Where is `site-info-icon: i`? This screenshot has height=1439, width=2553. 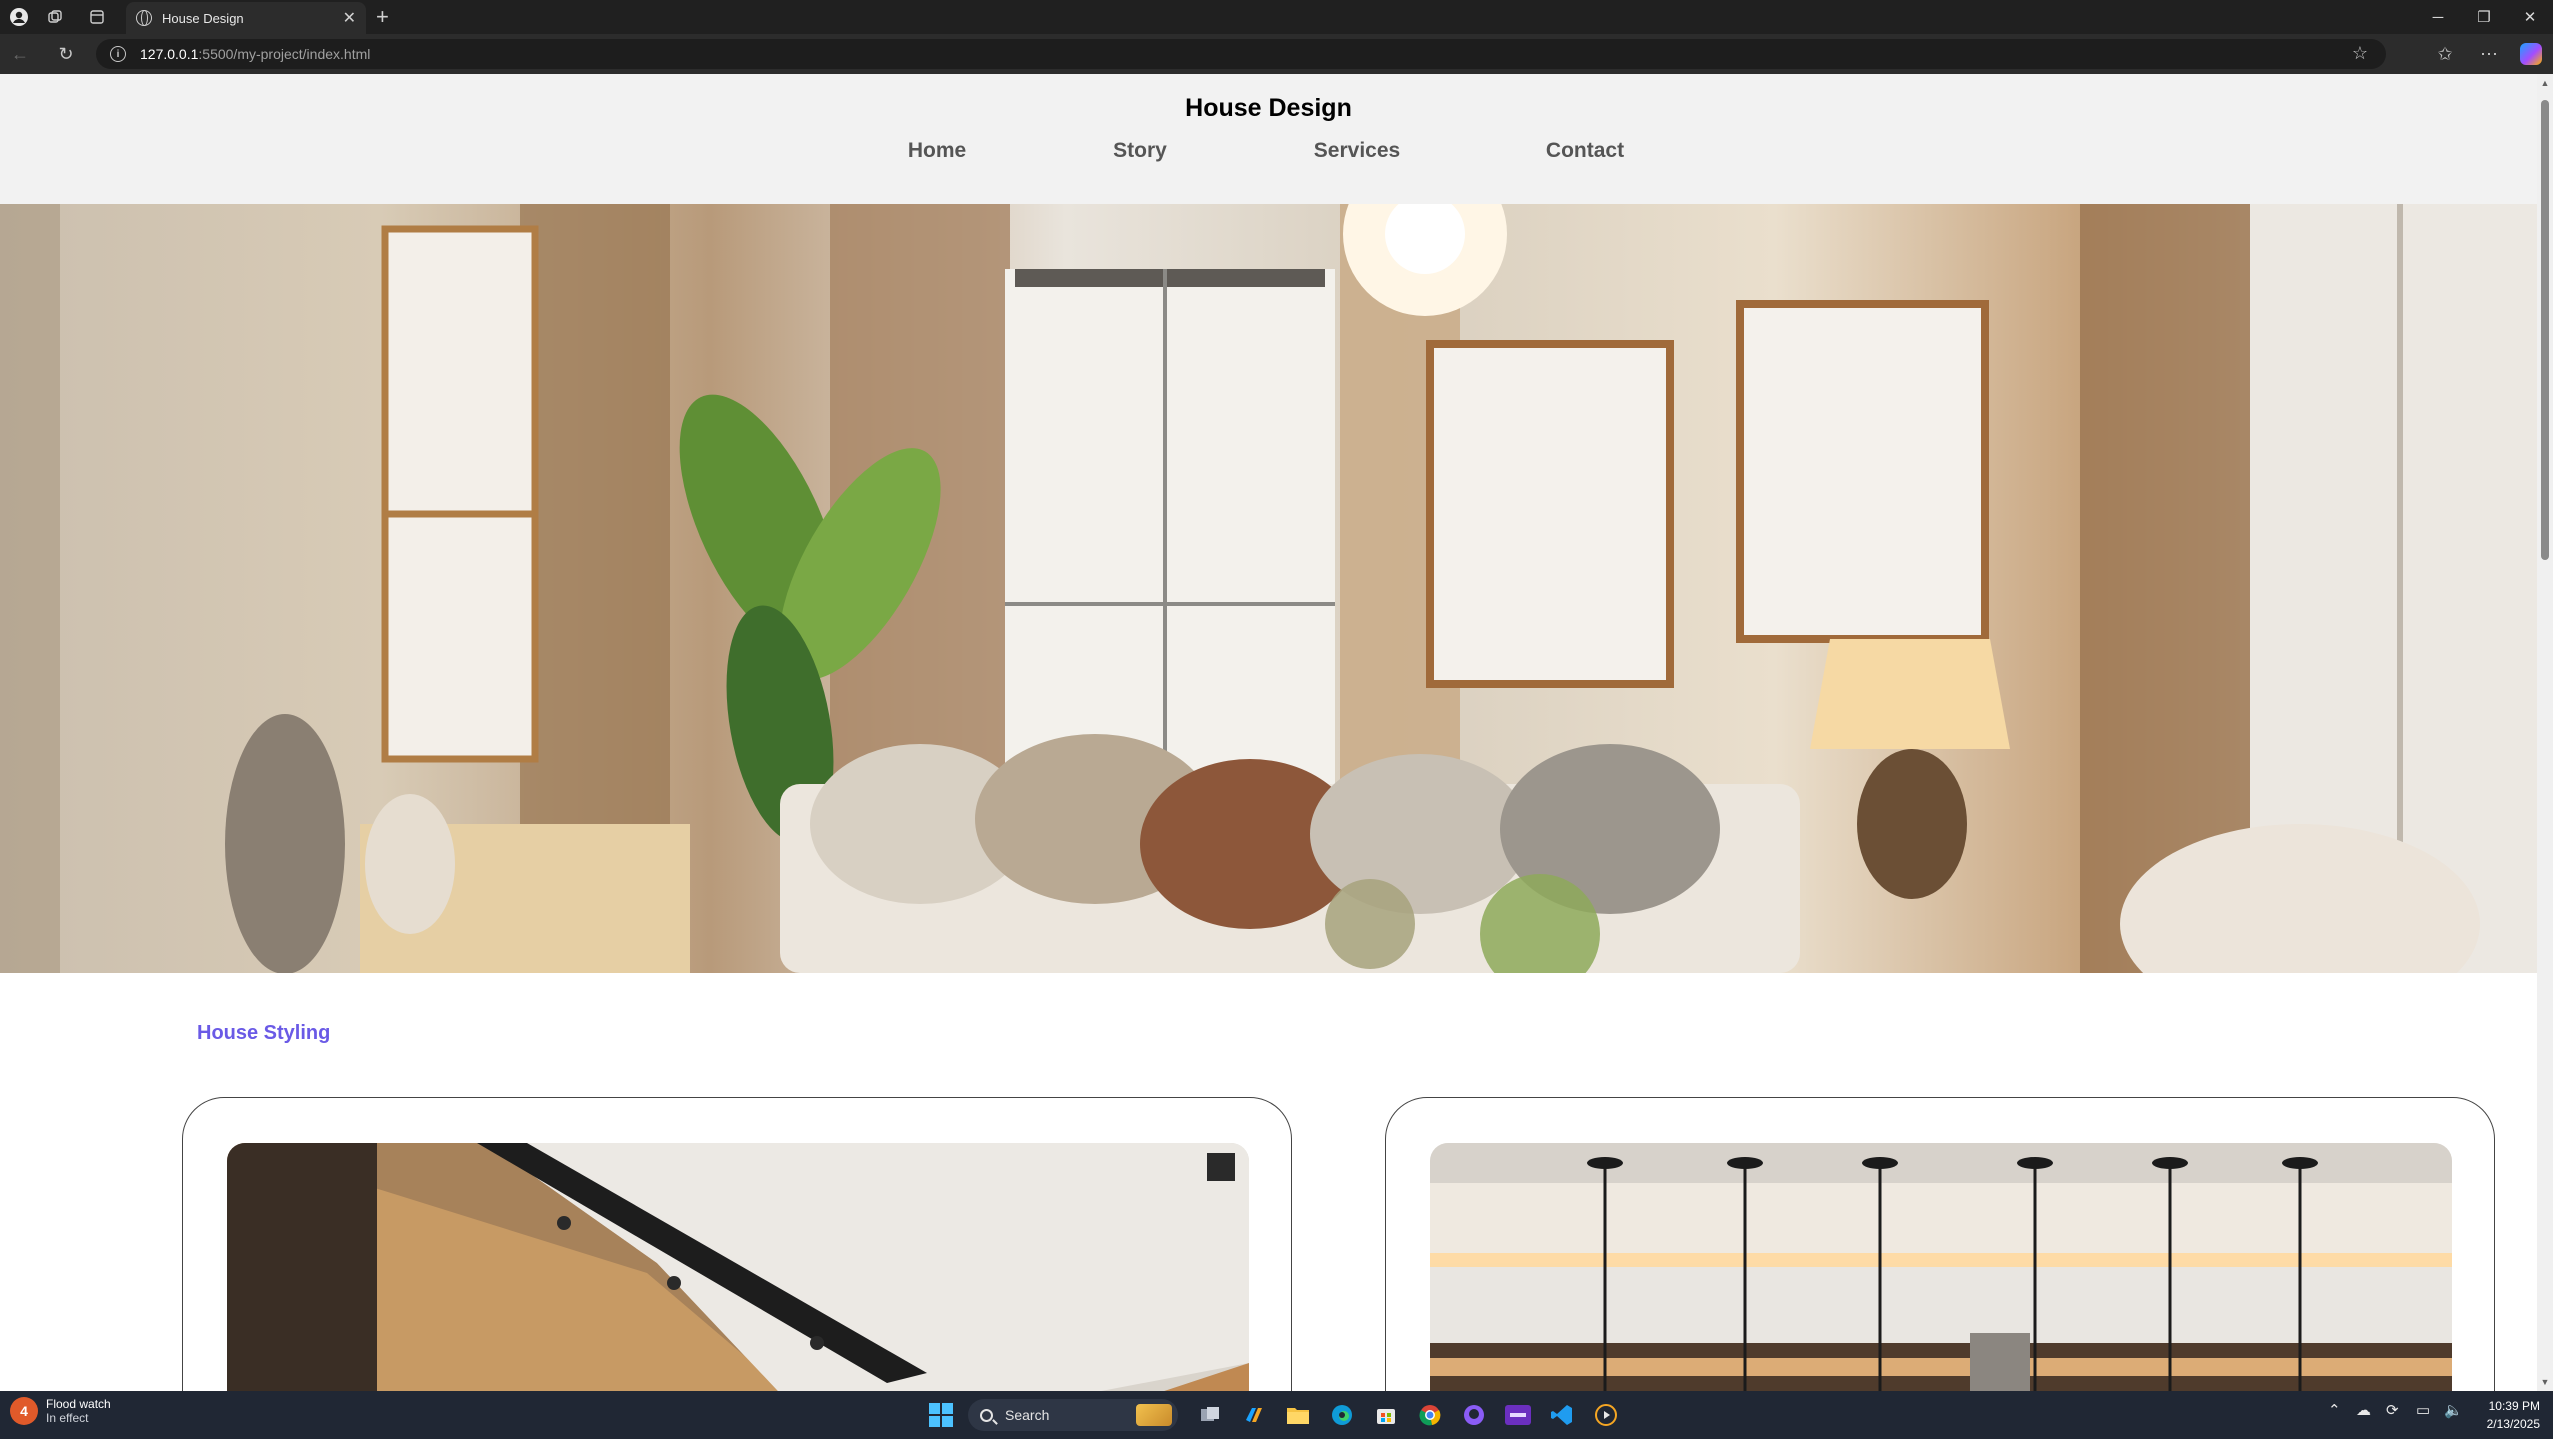 site-info-icon: i is located at coordinates (118, 54).